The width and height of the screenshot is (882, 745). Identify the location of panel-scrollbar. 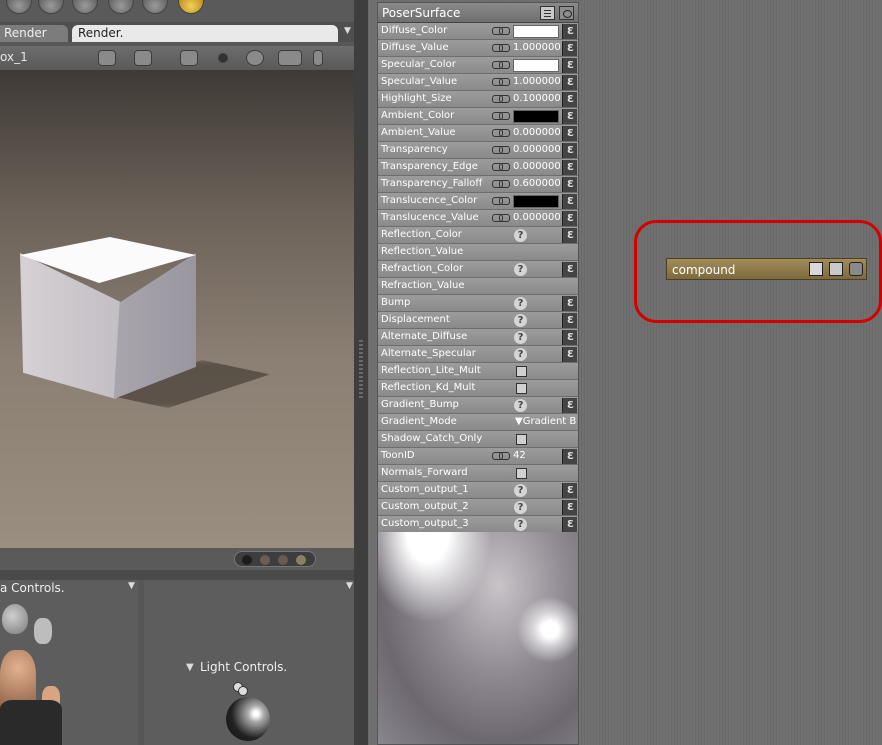
(361, 372).